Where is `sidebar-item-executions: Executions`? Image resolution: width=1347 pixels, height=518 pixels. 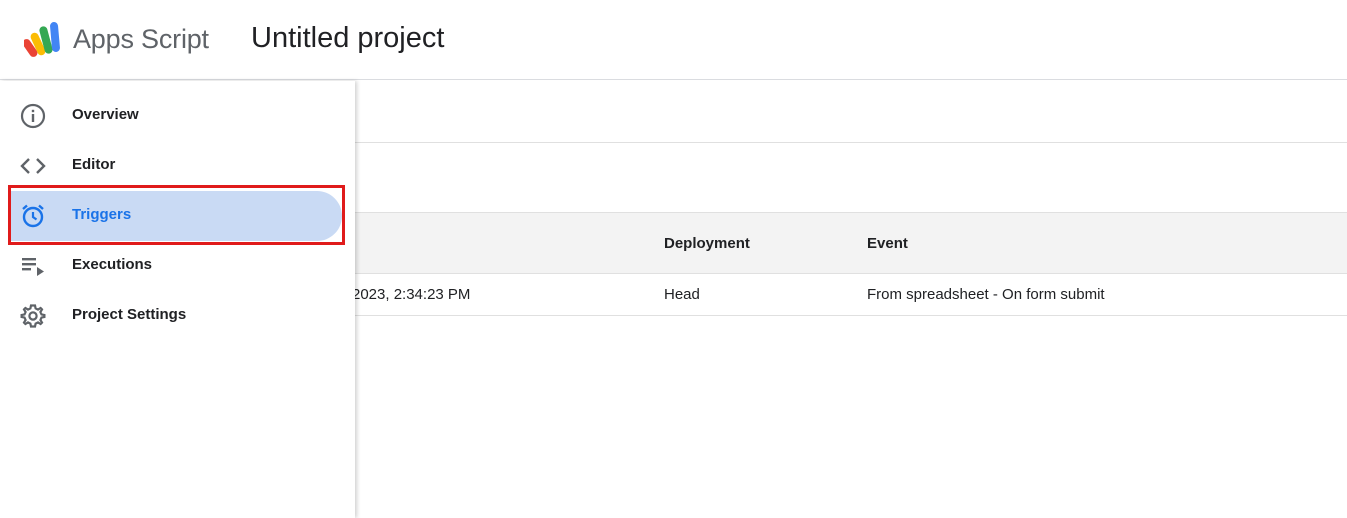 sidebar-item-executions: Executions is located at coordinates (175, 266).